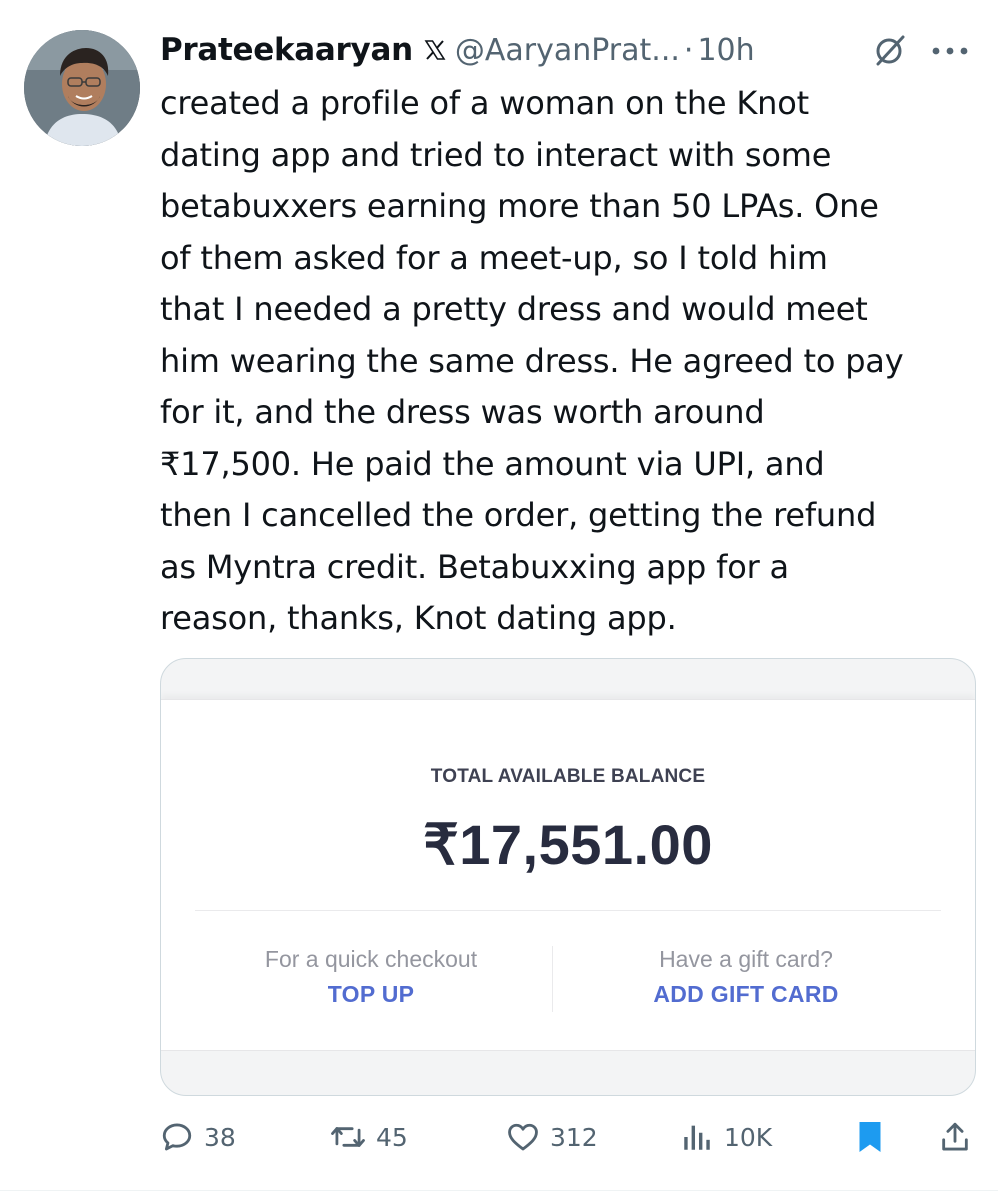 The image size is (998, 1200). Describe the element at coordinates (371, 977) in the screenshot. I see `top-up-section: For a quick checkout TOP UP` at that location.